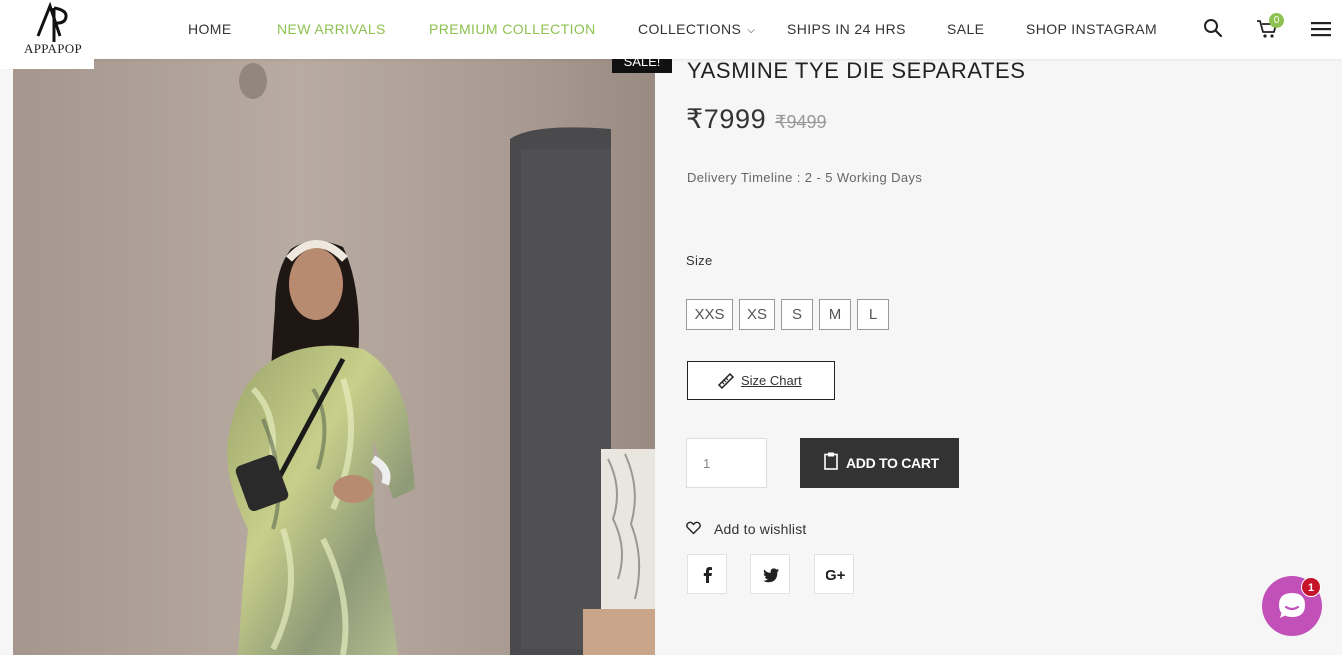 This screenshot has height=655, width=1342. I want to click on chevron-down-icon: ⌵, so click(751, 30).